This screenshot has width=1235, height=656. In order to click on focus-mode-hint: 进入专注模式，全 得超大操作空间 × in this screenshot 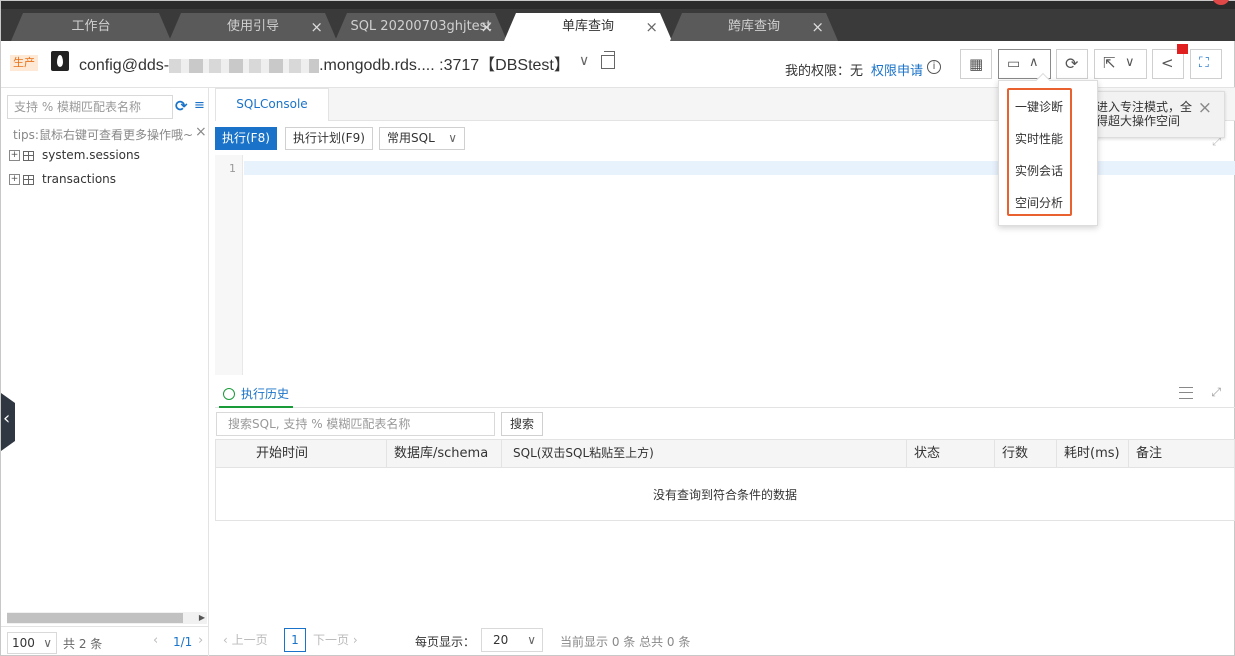, I will do `click(1153, 114)`.